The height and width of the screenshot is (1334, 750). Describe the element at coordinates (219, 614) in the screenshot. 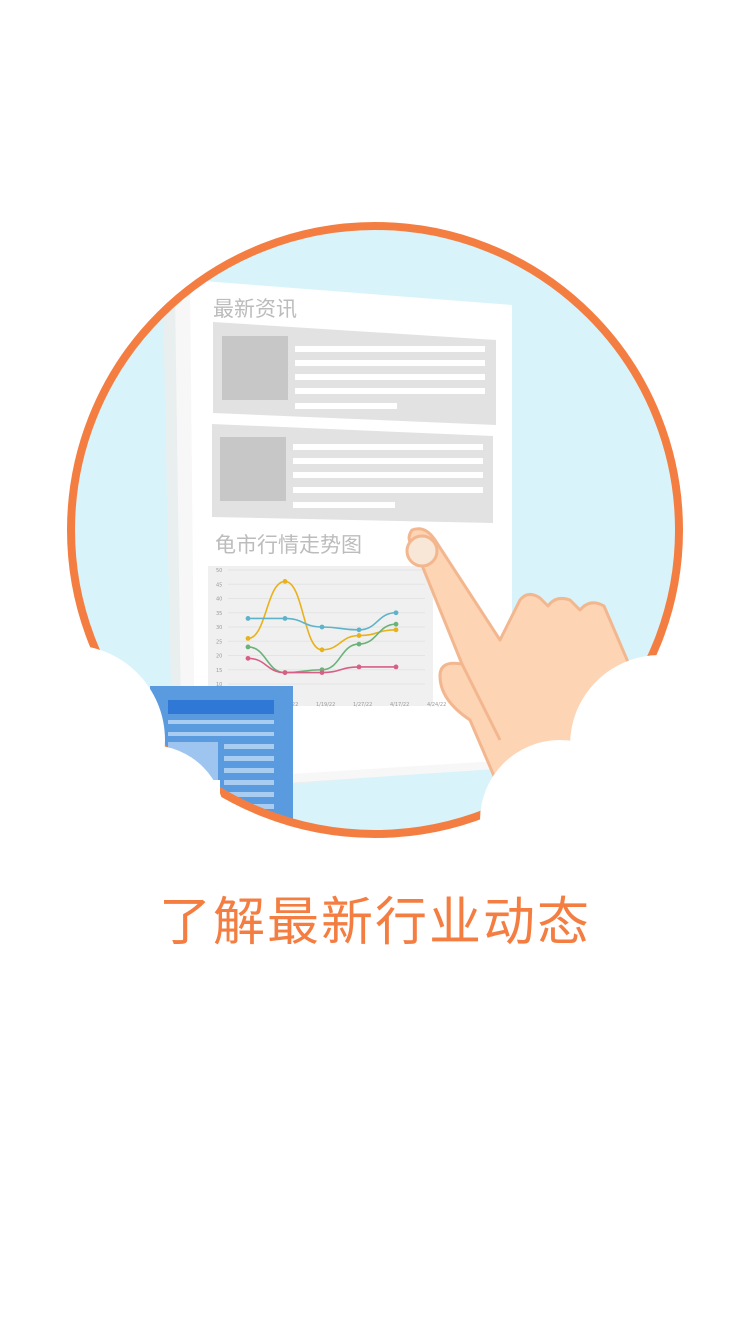

I see `chart-y-tick-label: 35` at that location.